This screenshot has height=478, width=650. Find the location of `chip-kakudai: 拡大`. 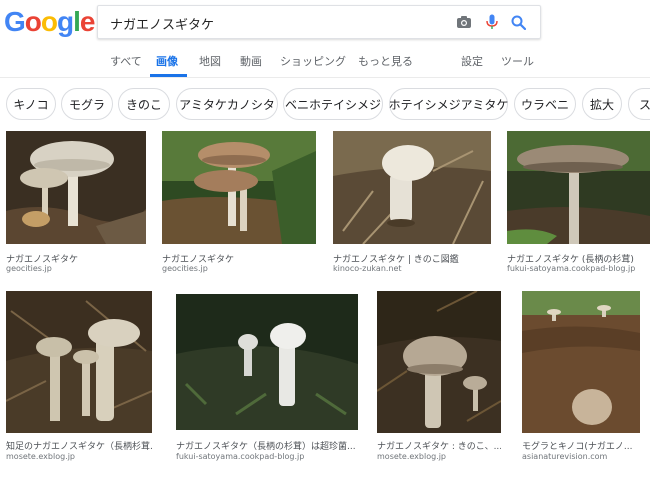

chip-kakudai: 拡大 is located at coordinates (602, 104).